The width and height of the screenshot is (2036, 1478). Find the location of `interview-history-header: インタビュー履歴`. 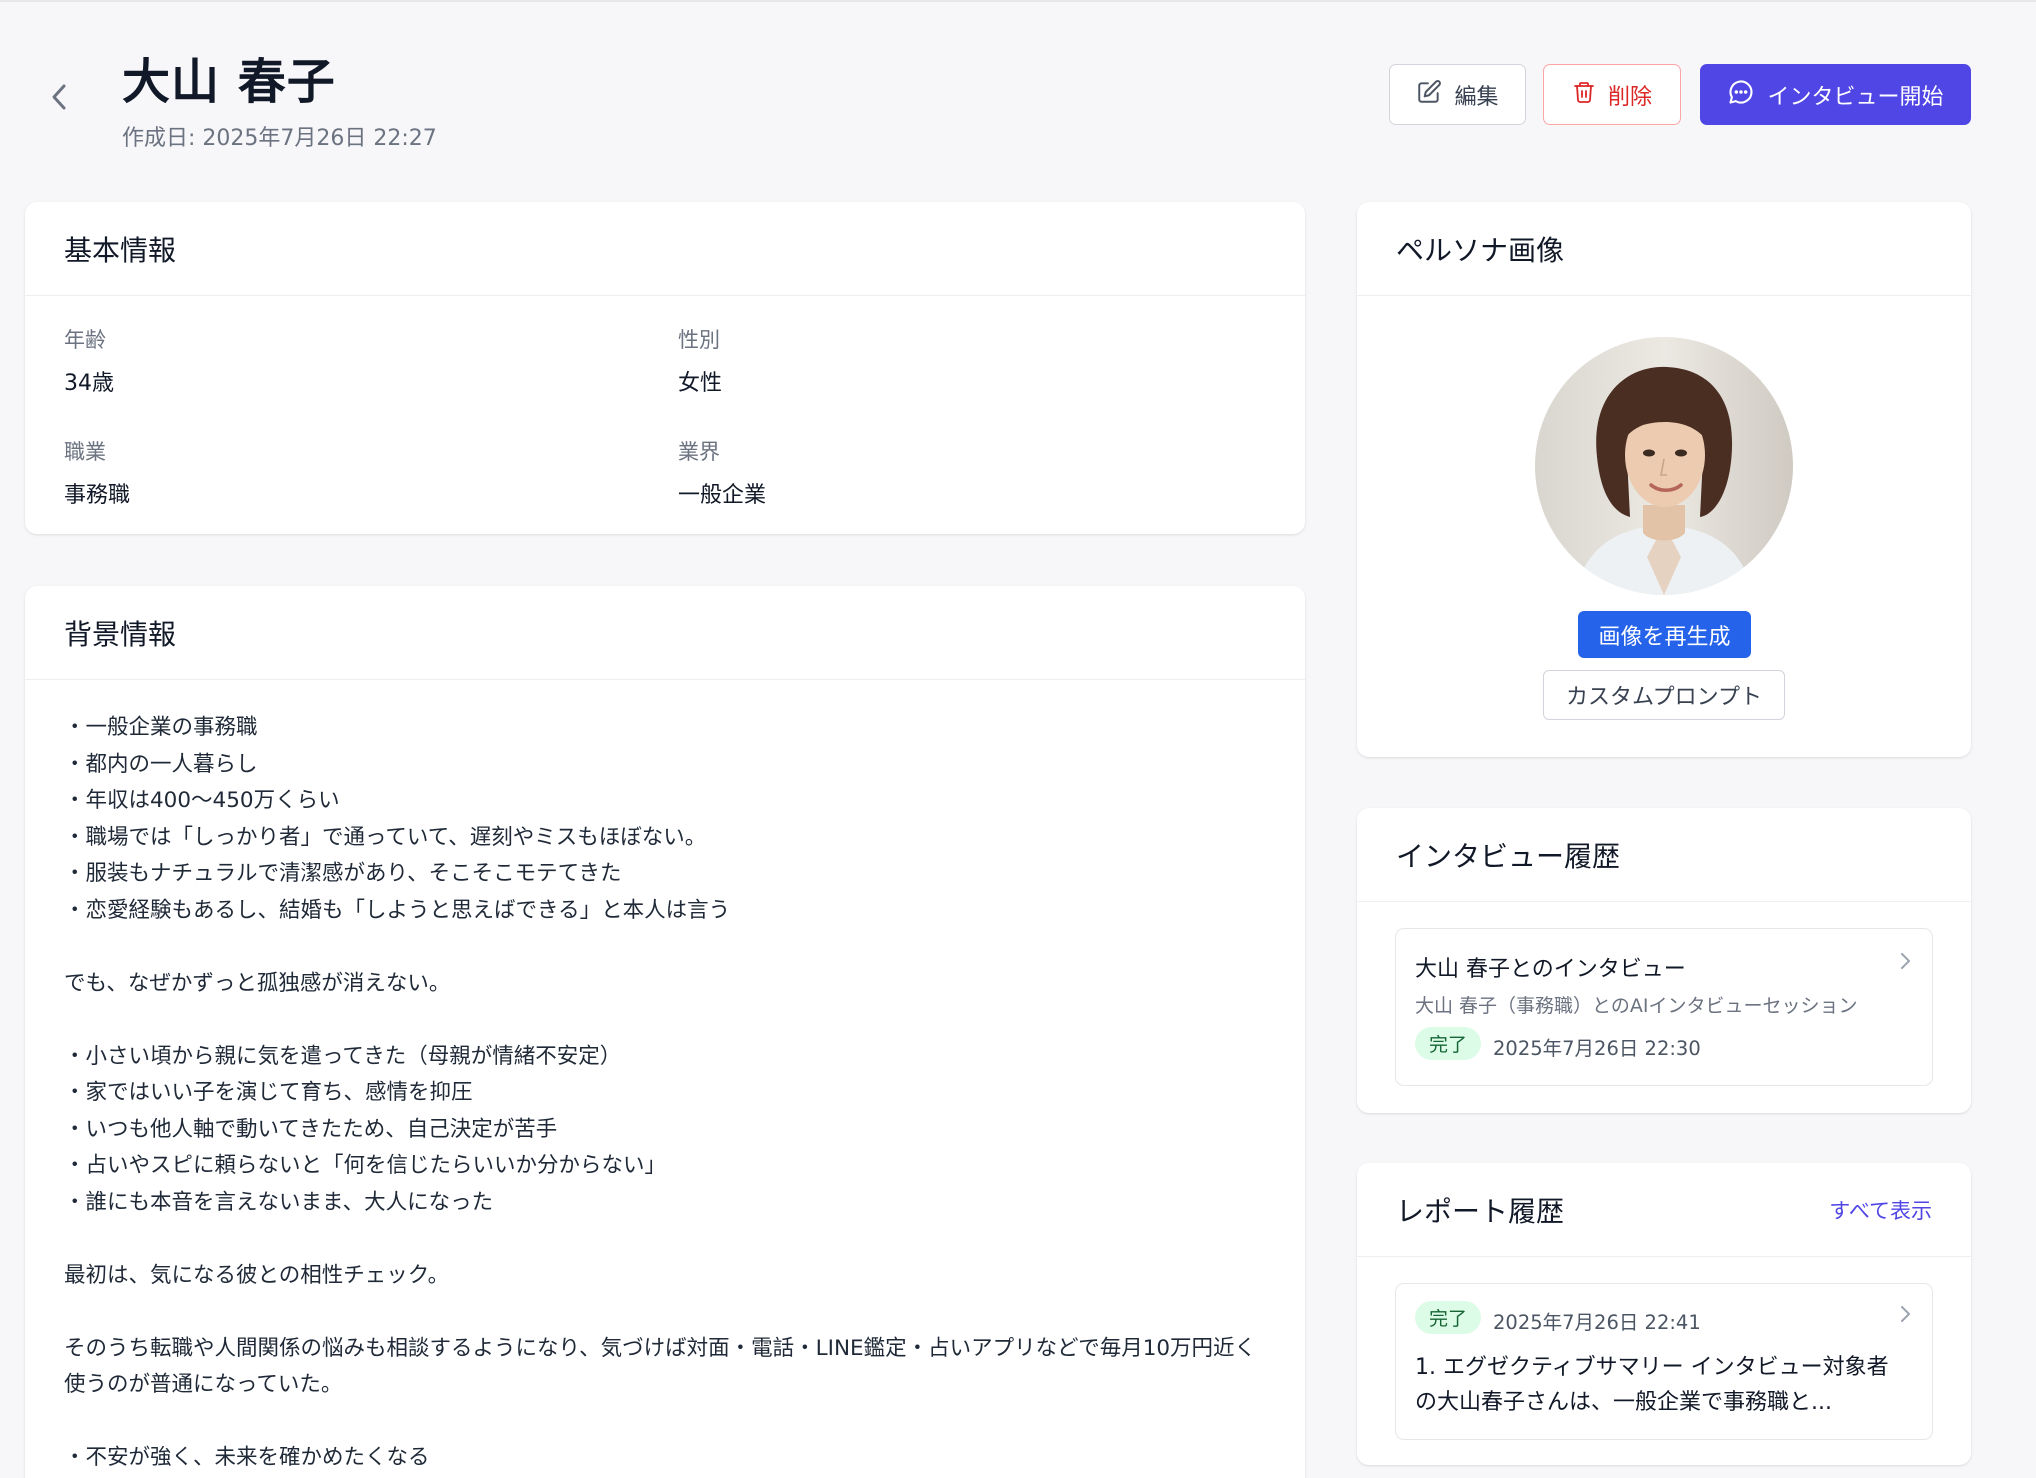

interview-history-header: インタビュー履歴 is located at coordinates (1664, 855).